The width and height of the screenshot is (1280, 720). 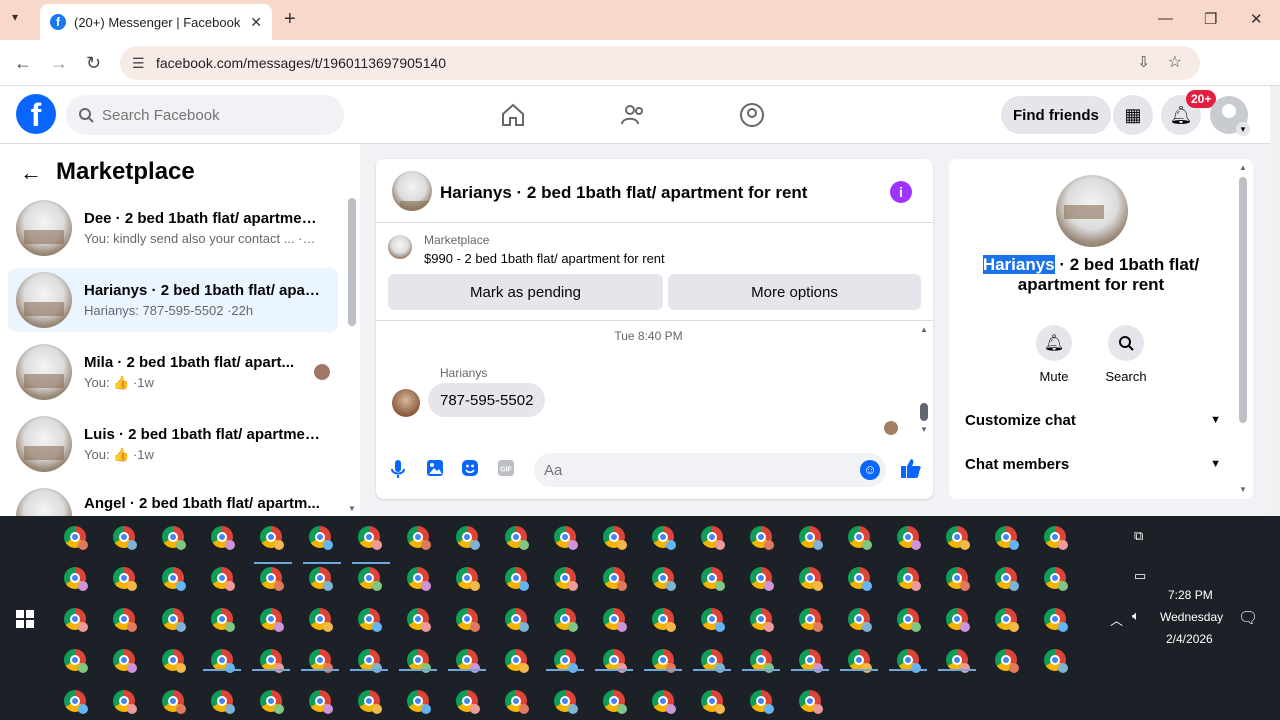 What do you see at coordinates (1140, 576) in the screenshot?
I see `screen-icon: ▭` at bounding box center [1140, 576].